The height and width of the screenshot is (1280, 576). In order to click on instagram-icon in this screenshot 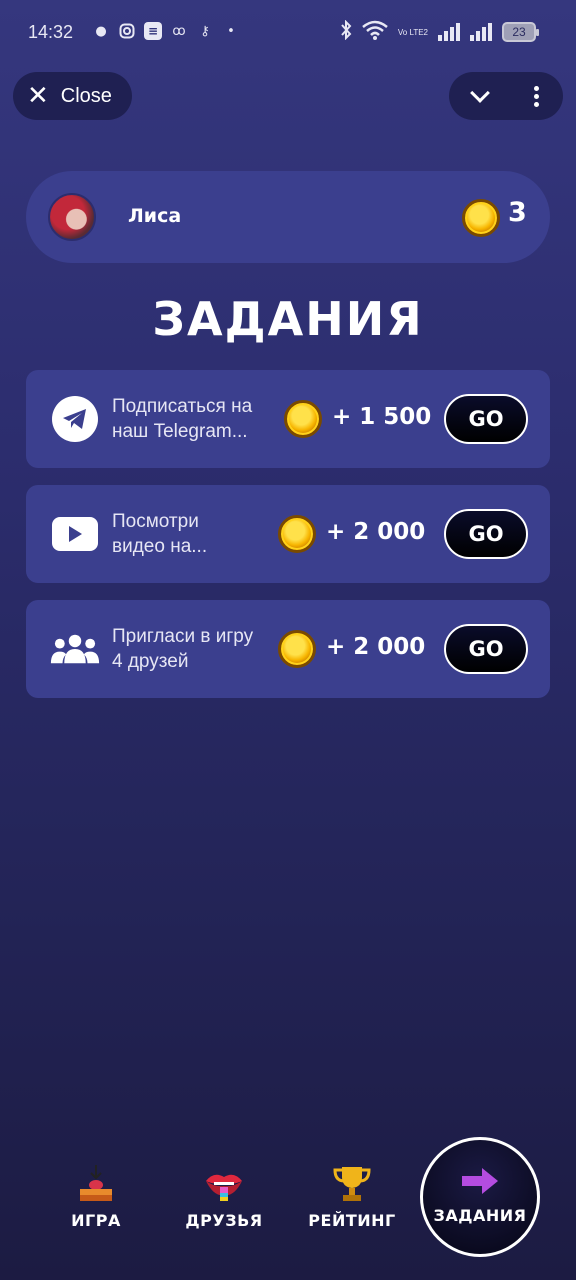, I will do `click(127, 31)`.